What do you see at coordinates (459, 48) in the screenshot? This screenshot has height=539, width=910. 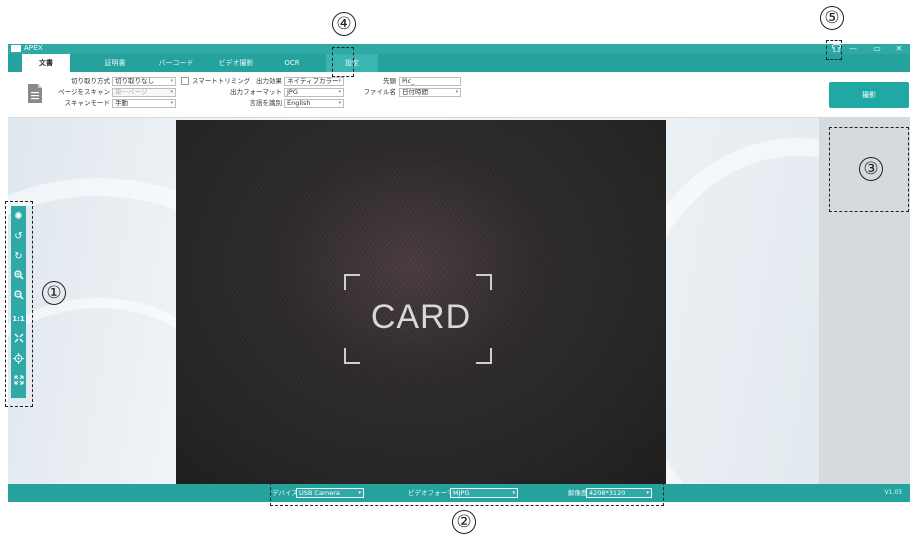 I see `title-bar: APEX — ▭ ✕` at bounding box center [459, 48].